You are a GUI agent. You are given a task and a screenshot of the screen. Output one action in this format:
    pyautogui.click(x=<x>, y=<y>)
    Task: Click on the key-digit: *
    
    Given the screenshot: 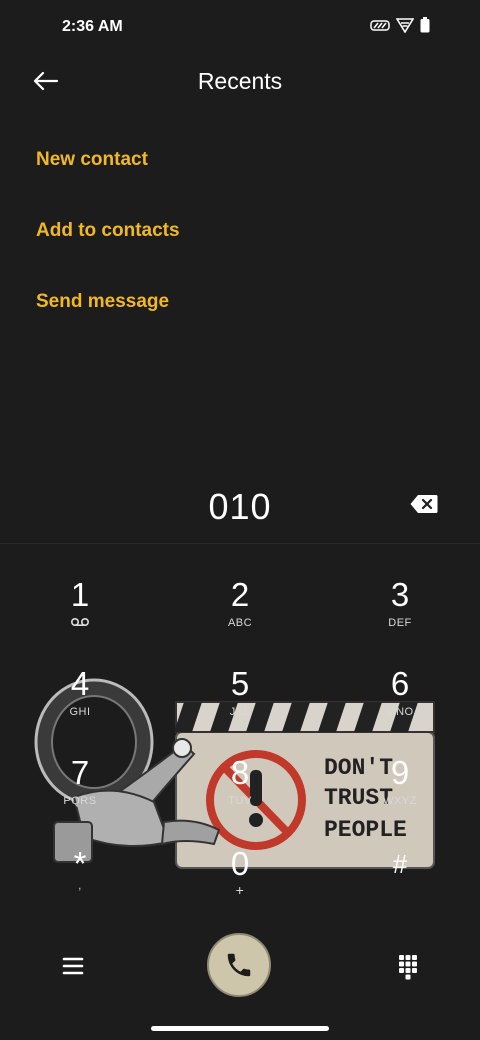 What is the action you would take?
    pyautogui.click(x=80, y=863)
    